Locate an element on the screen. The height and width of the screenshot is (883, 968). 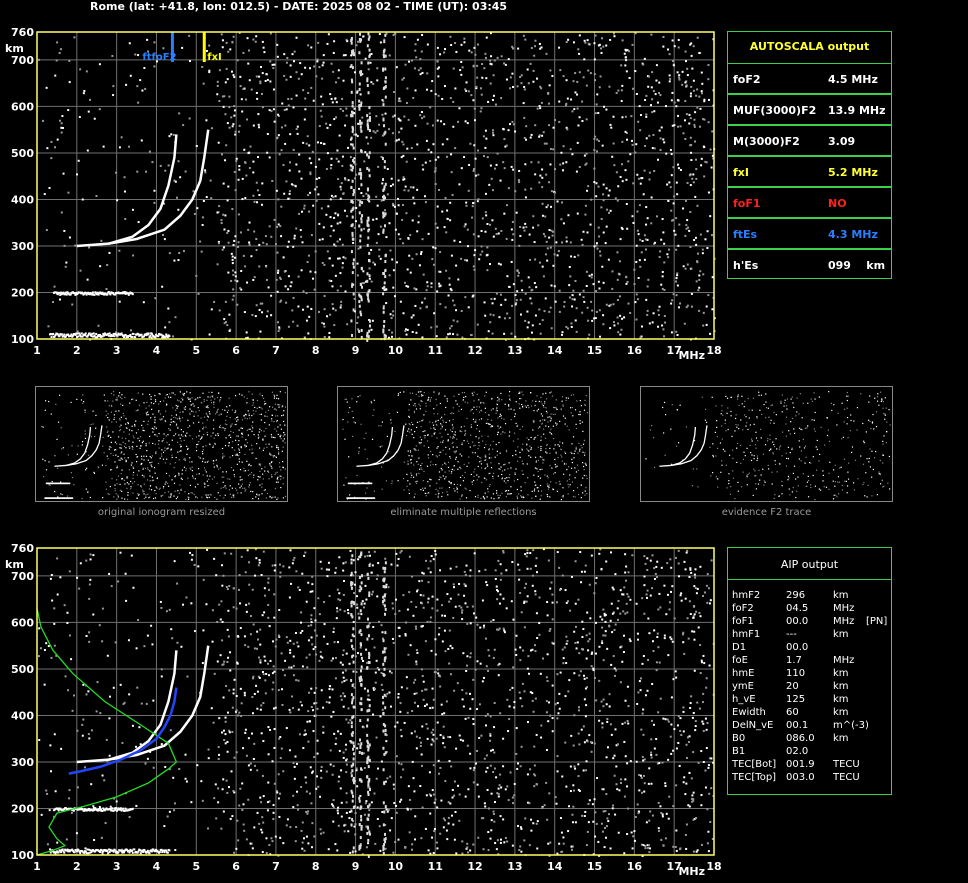
x-tick-label: 15 is located at coordinates (594, 350).